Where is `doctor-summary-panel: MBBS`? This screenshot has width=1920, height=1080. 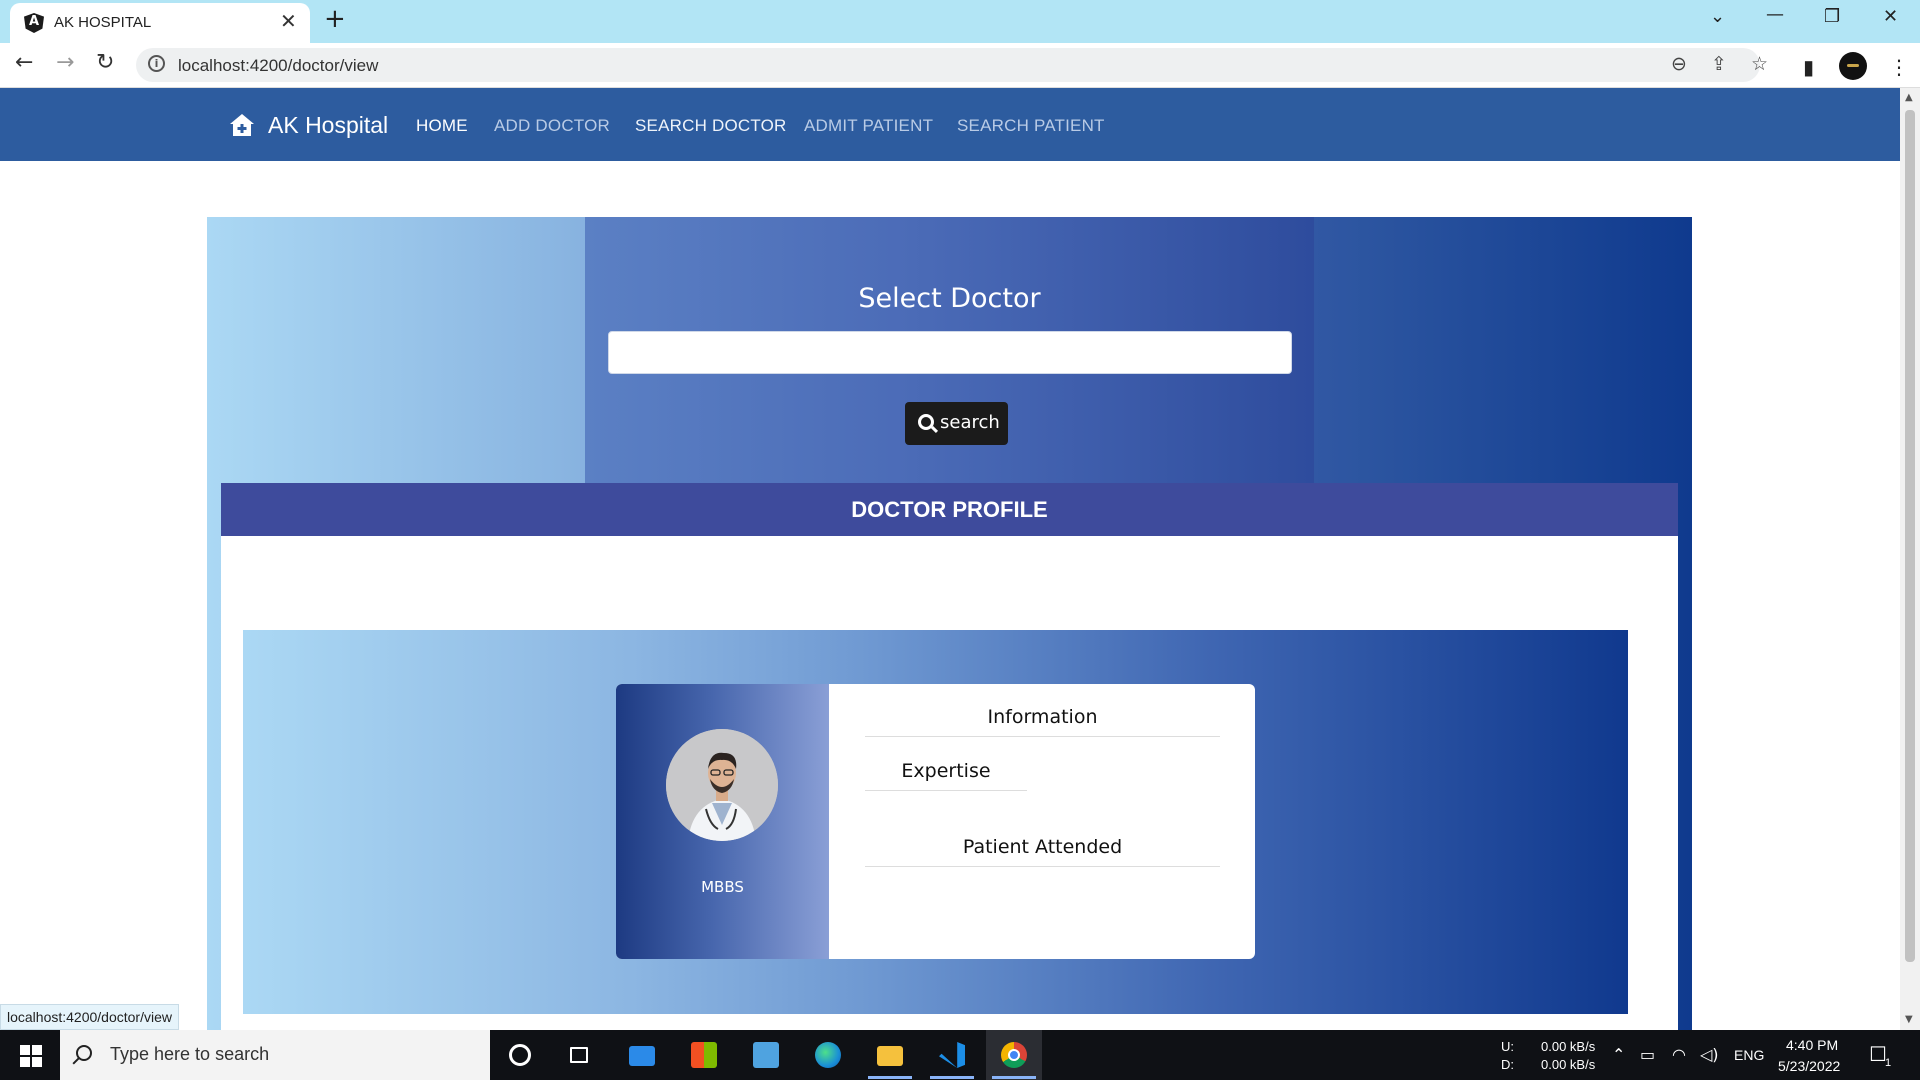 doctor-summary-panel: MBBS is located at coordinates (722, 821).